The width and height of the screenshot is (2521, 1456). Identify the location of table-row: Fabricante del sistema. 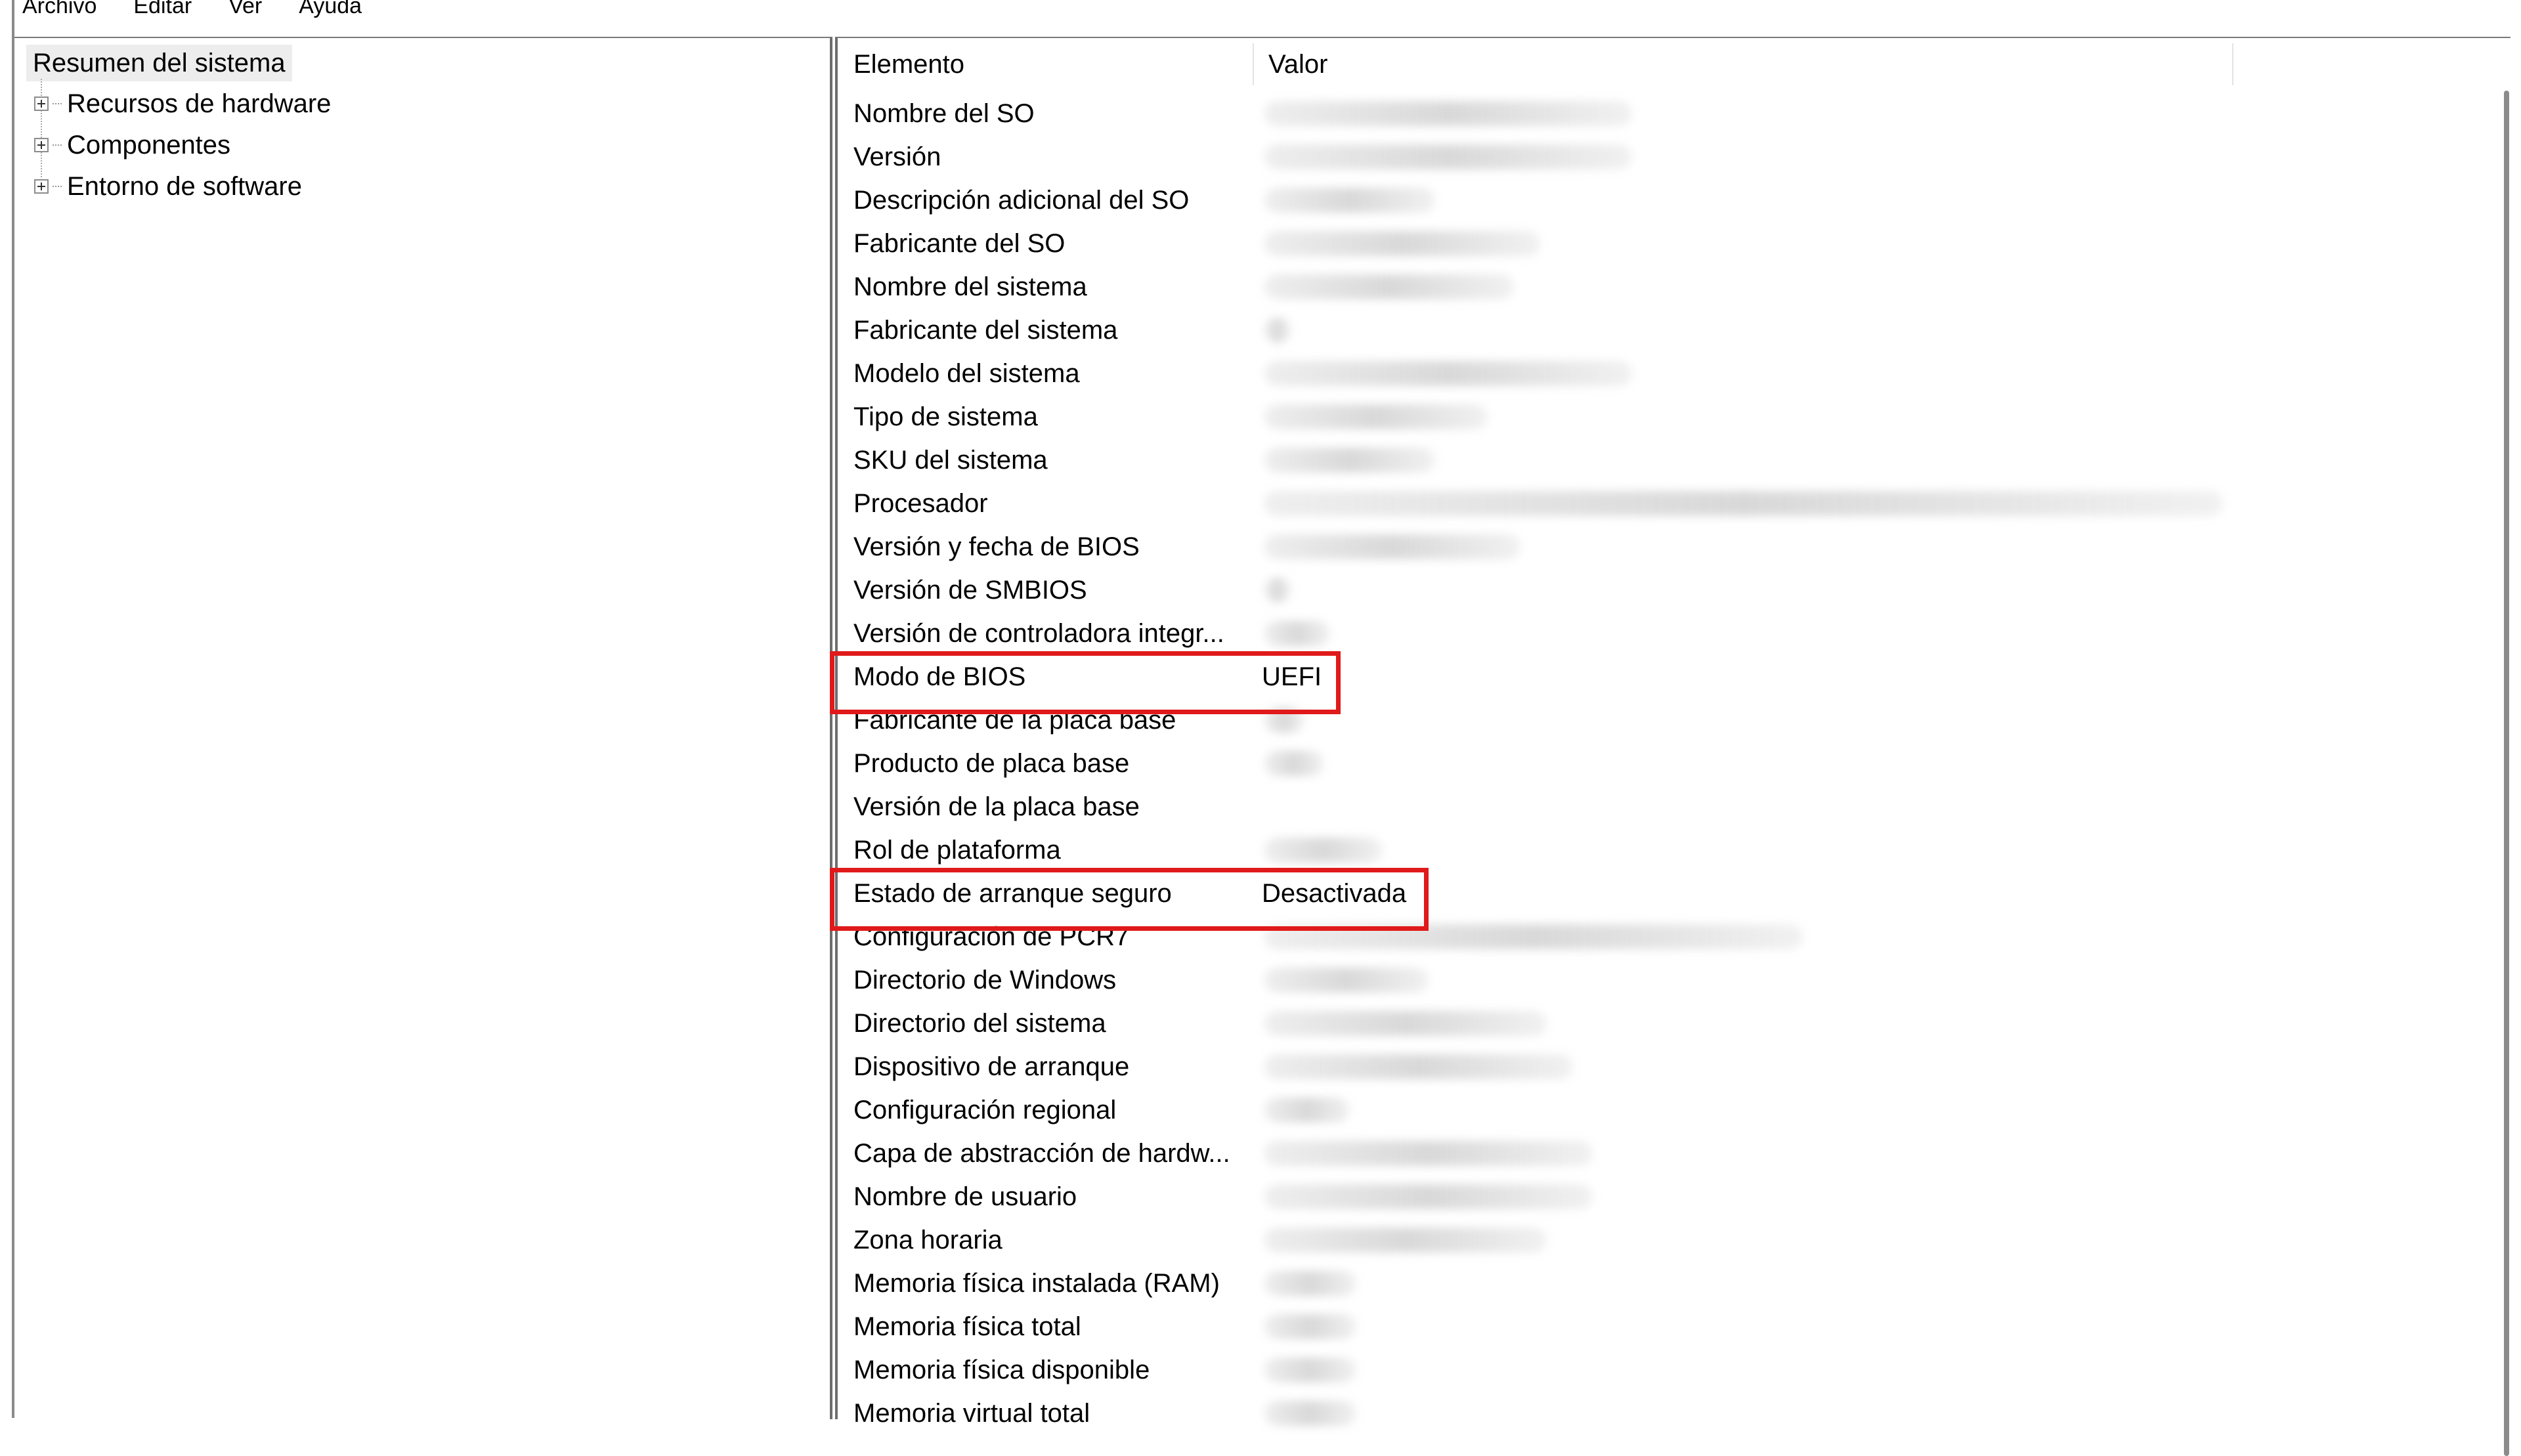
(1626, 330).